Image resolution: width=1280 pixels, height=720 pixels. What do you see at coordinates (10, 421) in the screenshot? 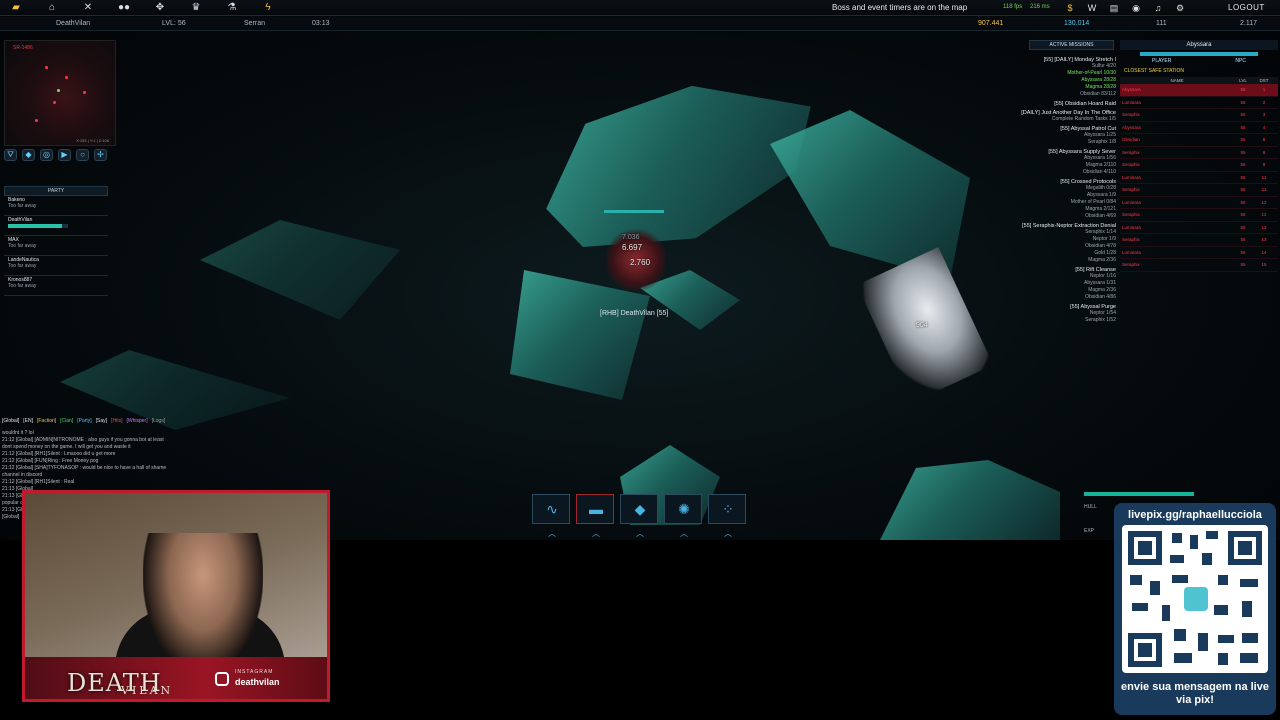
I see `chat-tab-global: [Global]` at bounding box center [10, 421].